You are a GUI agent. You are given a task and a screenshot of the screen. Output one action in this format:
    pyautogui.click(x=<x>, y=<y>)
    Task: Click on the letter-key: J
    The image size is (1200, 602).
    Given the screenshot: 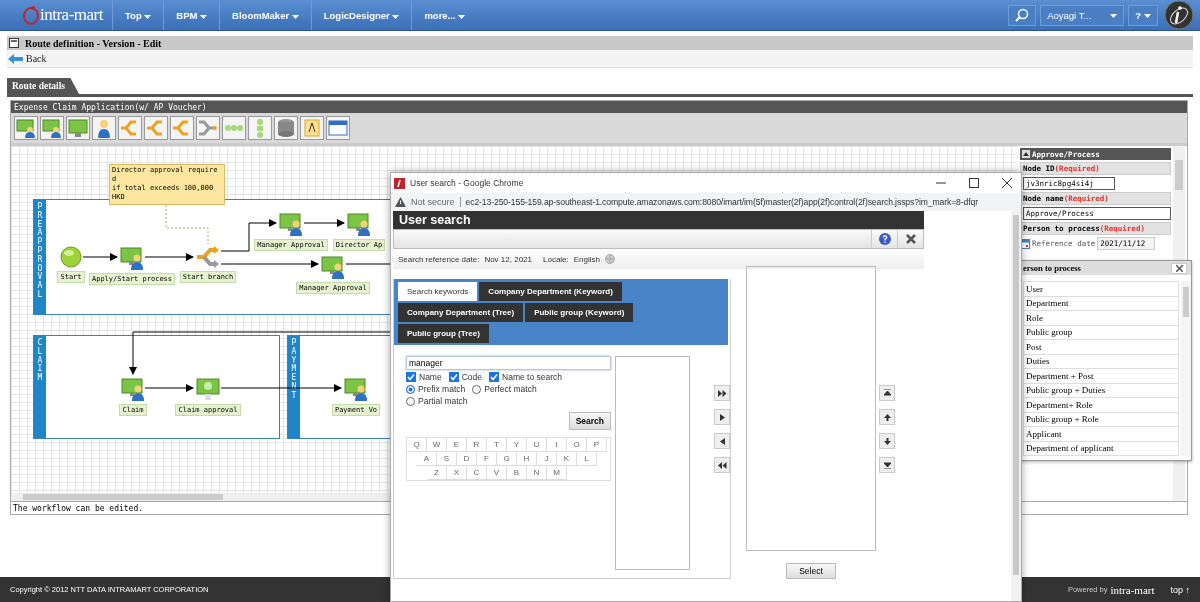 What is the action you would take?
    pyautogui.click(x=547, y=459)
    